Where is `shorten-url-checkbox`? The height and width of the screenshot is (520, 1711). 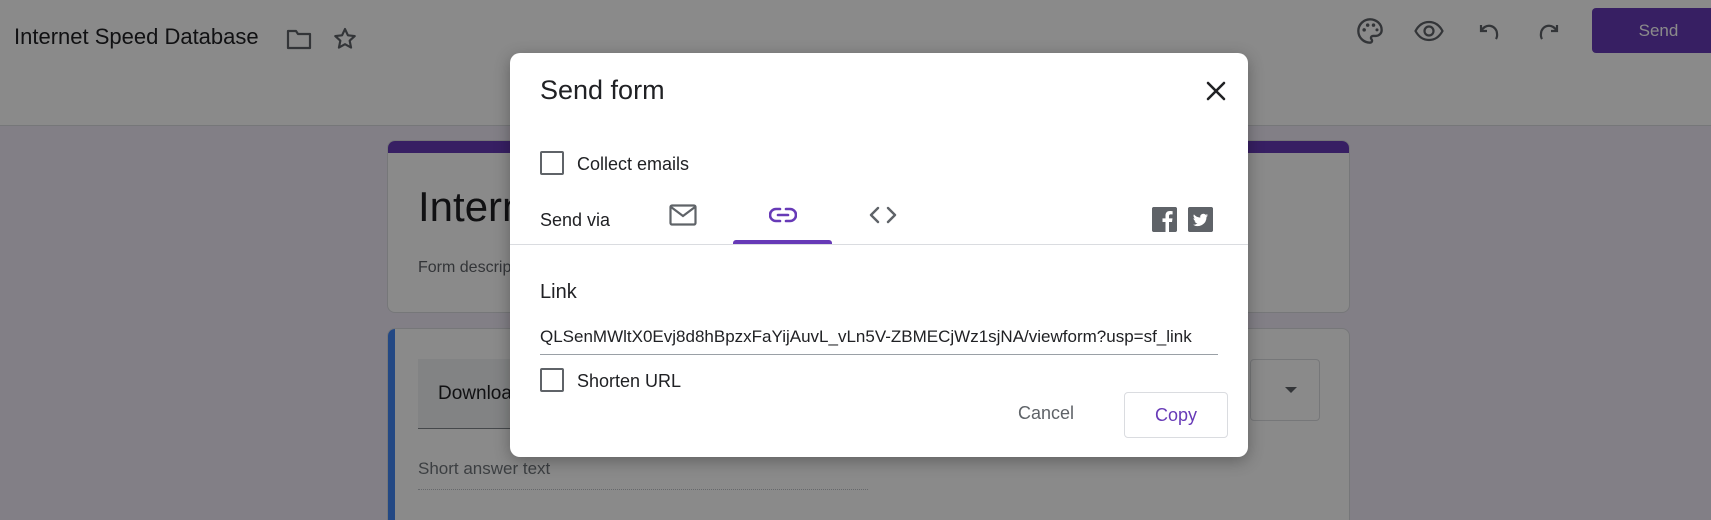 shorten-url-checkbox is located at coordinates (552, 380).